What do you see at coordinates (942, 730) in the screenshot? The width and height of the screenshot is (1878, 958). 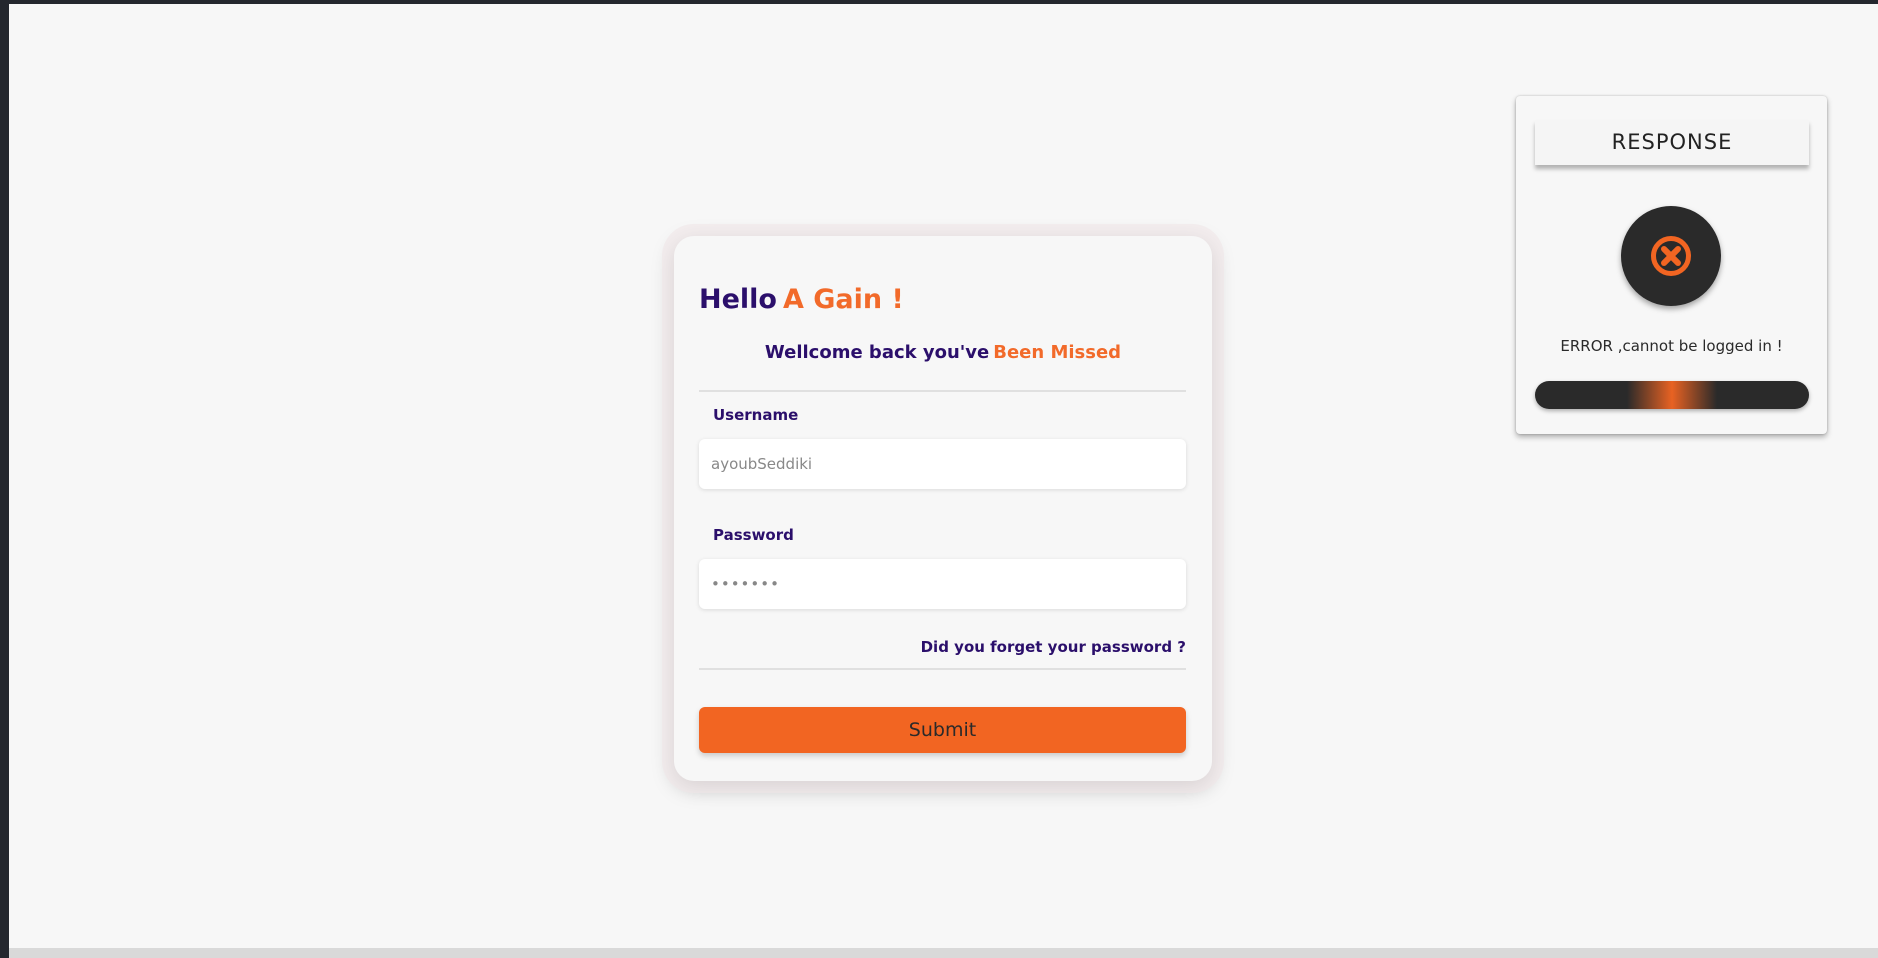 I see `submit-button: Submit` at bounding box center [942, 730].